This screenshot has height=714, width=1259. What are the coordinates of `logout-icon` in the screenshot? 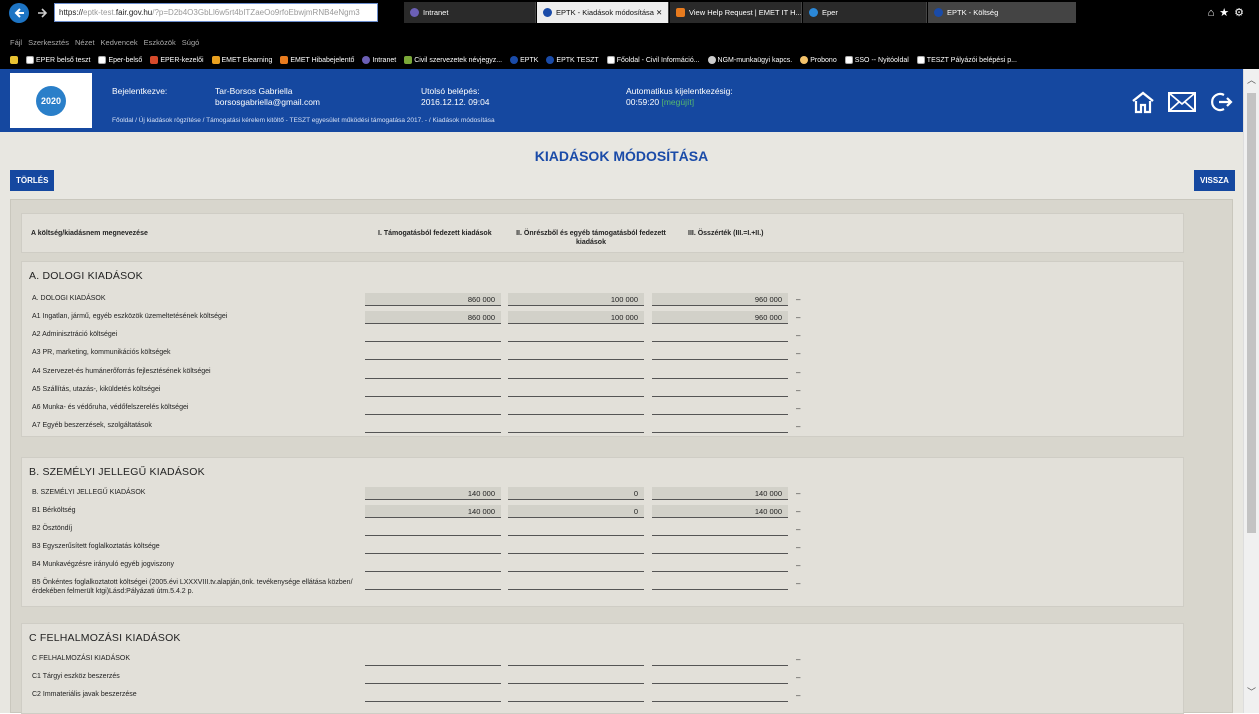 It's located at (1221, 102).